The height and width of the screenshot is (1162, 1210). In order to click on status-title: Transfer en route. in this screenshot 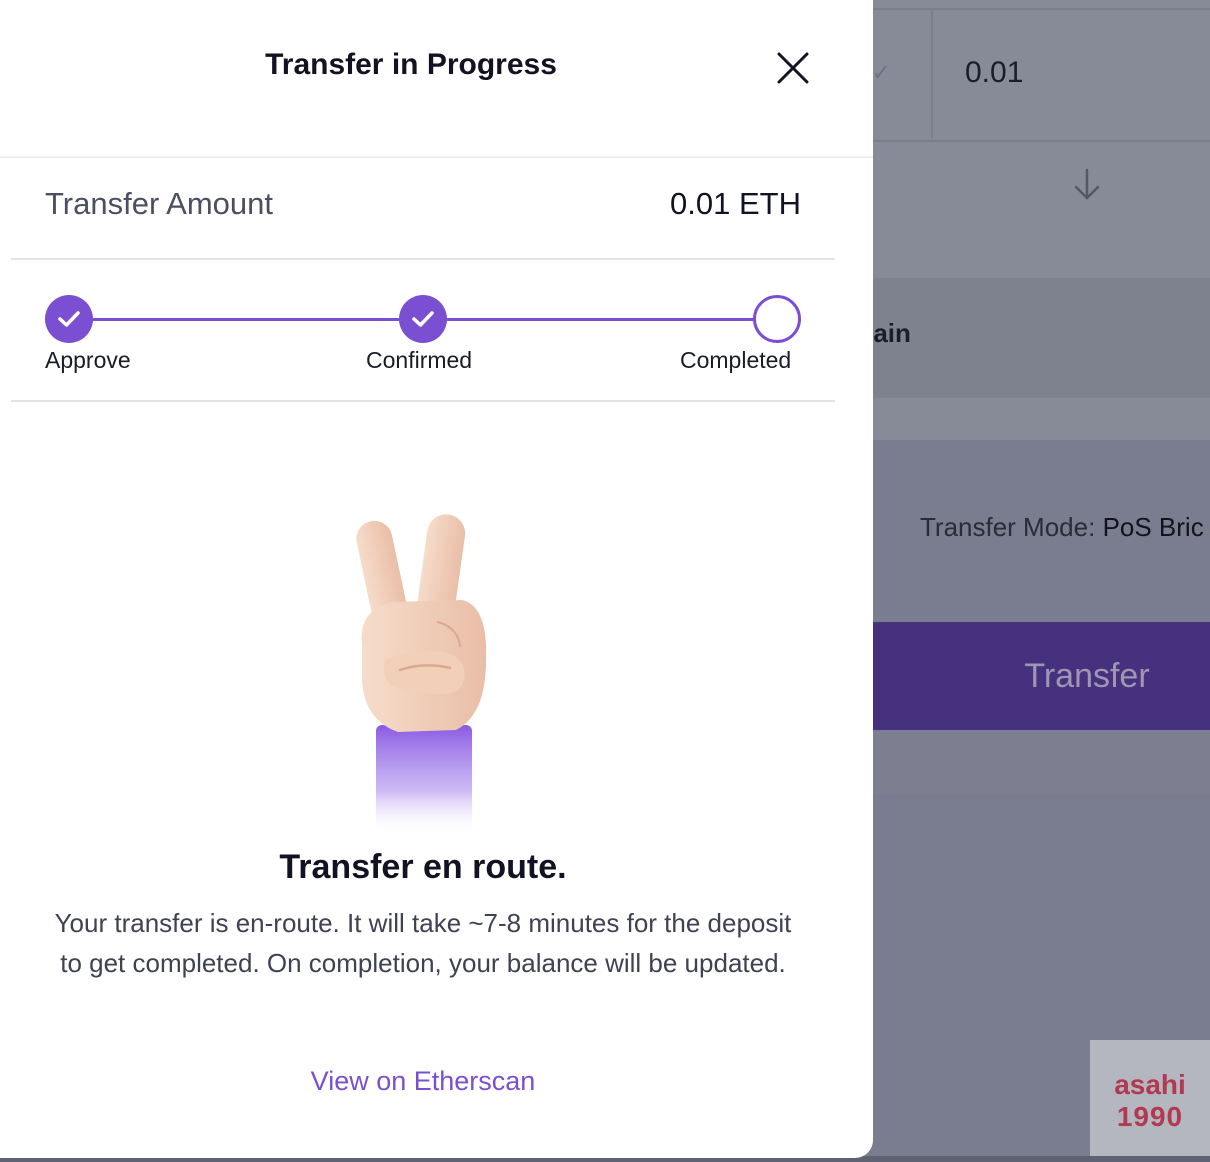, I will do `click(423, 867)`.